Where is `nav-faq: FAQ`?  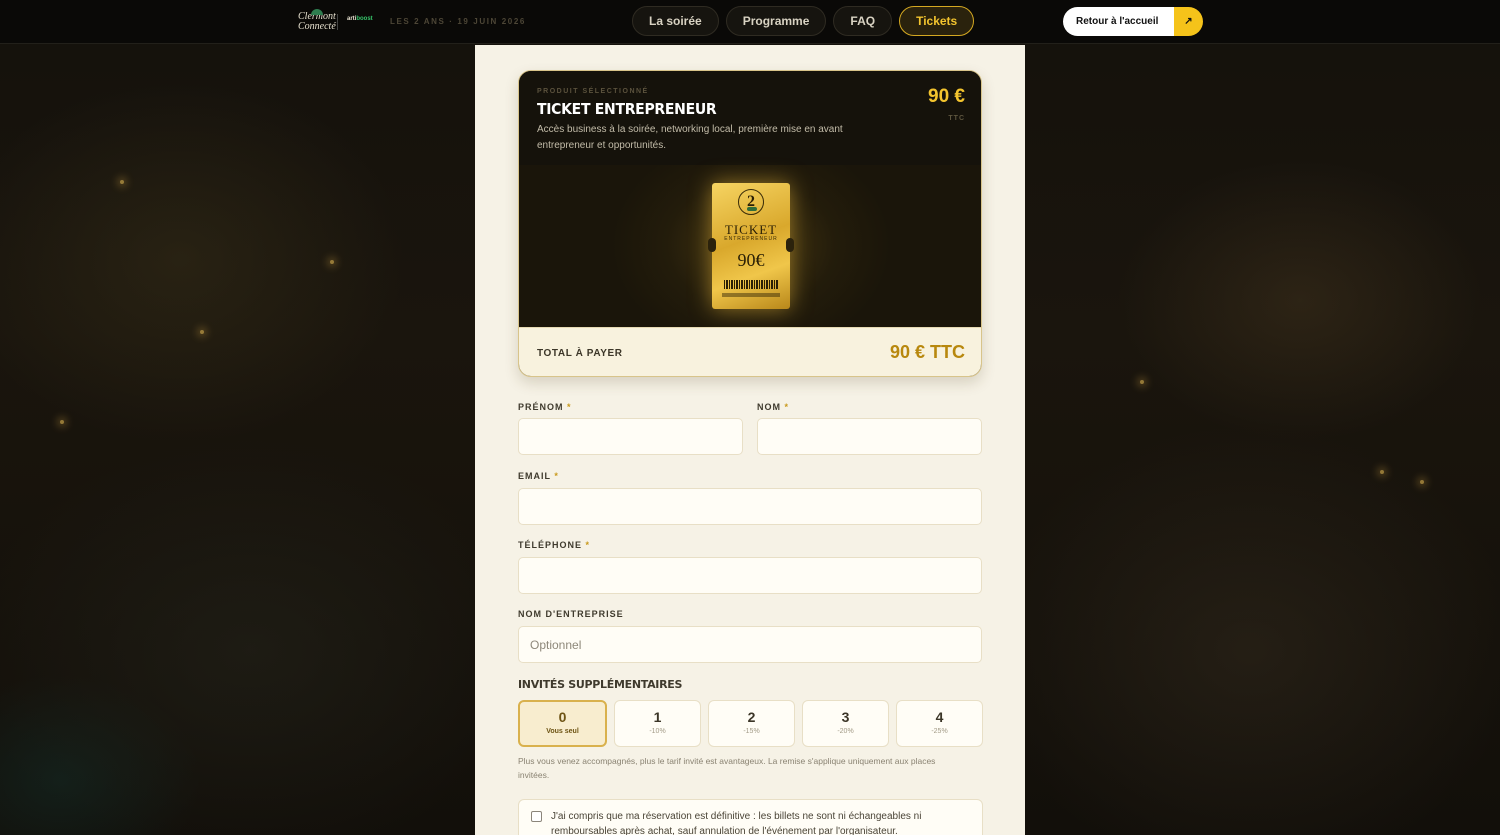 nav-faq: FAQ is located at coordinates (863, 21).